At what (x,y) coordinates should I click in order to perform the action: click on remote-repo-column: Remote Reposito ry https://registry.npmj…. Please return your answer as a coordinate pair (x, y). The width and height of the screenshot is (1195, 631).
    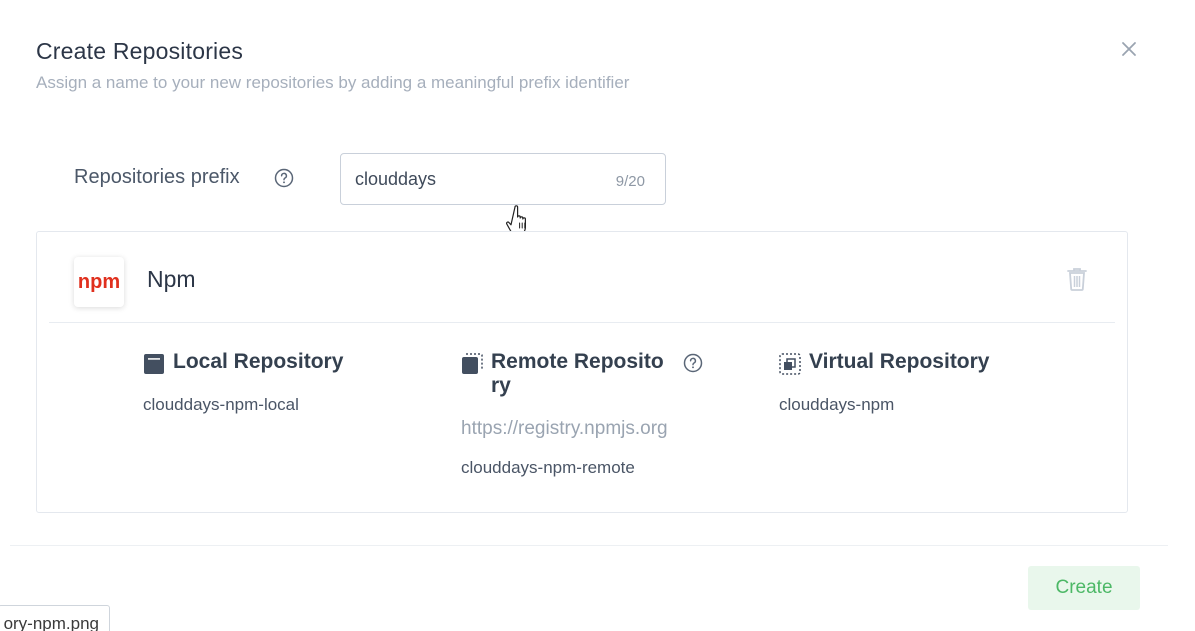
    Looking at the image, I should click on (611, 413).